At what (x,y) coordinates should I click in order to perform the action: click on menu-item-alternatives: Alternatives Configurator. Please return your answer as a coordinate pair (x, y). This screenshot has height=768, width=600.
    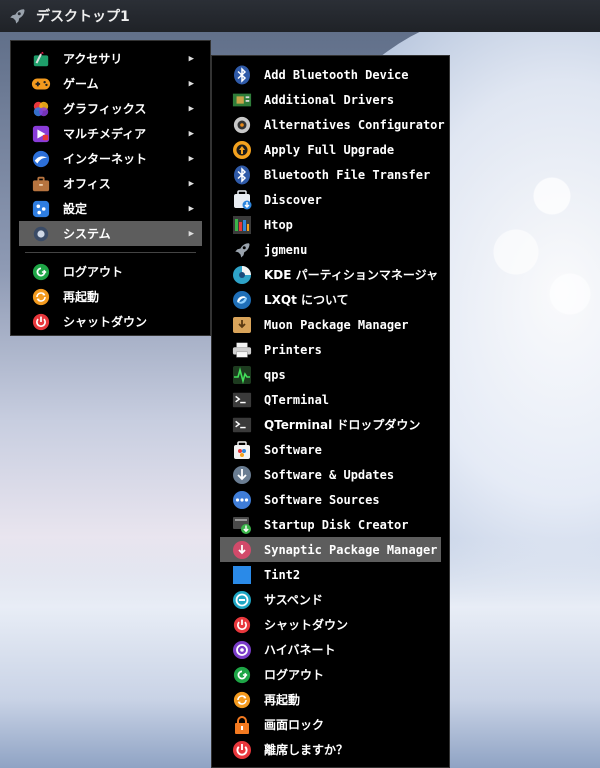
    Looking at the image, I should click on (332, 124).